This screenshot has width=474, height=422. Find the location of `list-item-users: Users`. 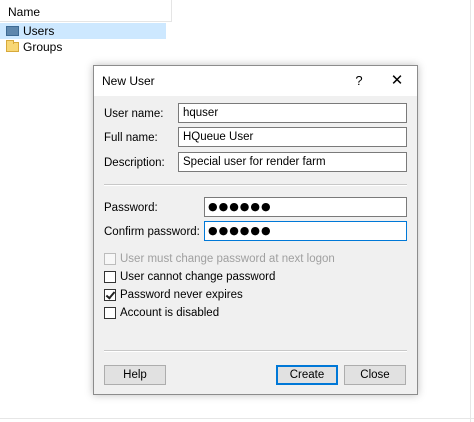

list-item-users: Users is located at coordinates (83, 31).